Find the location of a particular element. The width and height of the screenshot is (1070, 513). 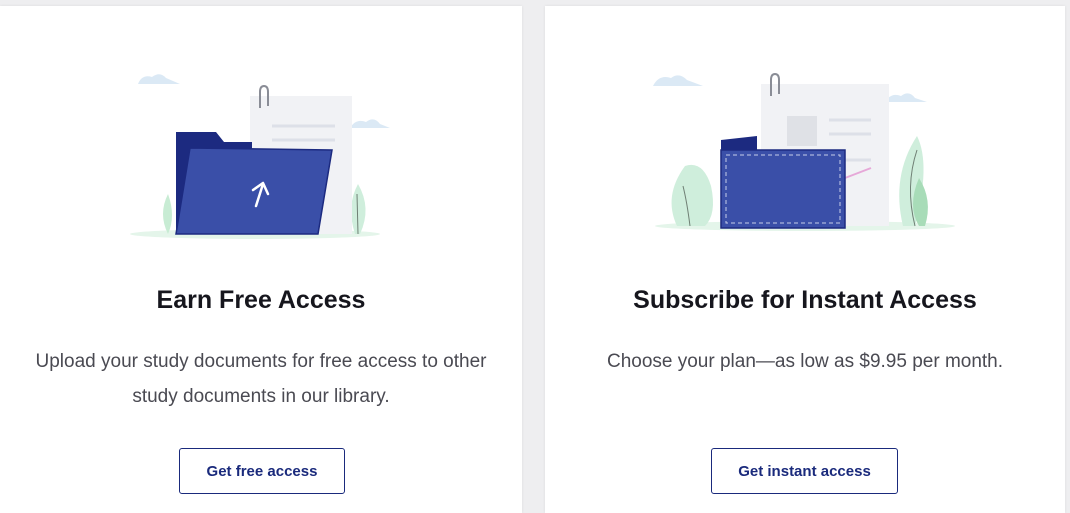

wallet-icon is located at coordinates (783, 189).